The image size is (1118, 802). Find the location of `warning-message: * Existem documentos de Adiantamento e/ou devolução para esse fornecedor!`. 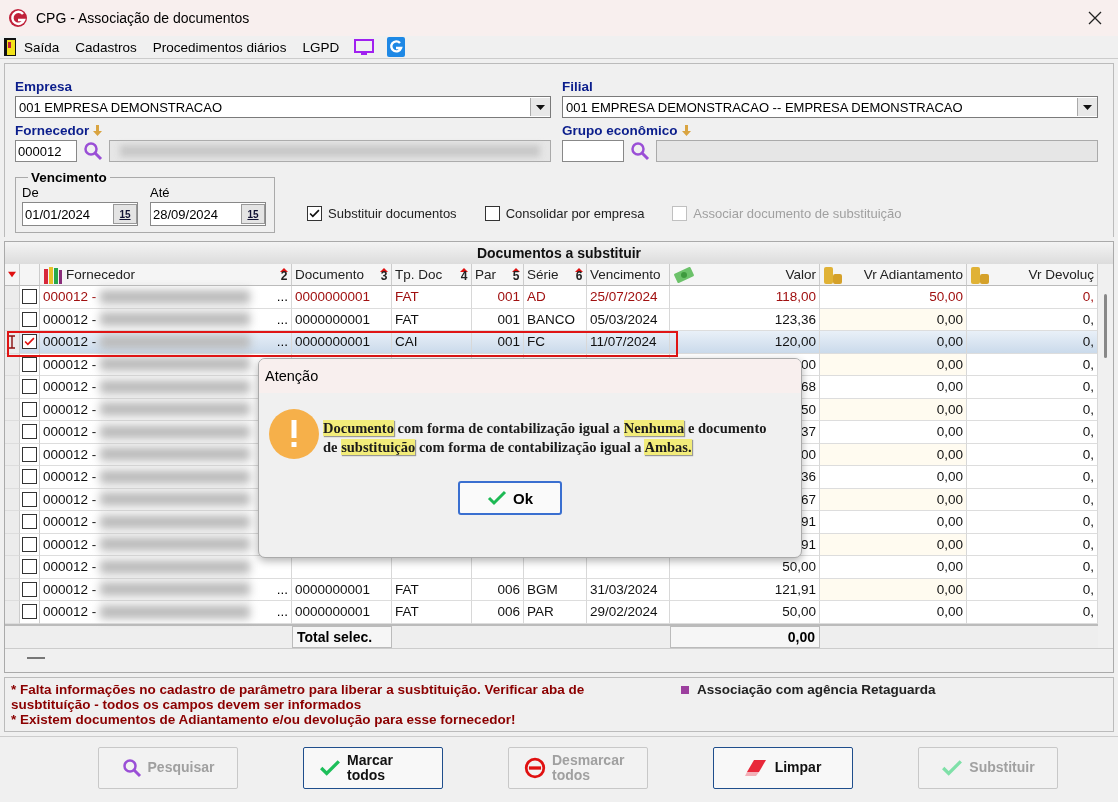

warning-message: * Existem documentos de Adiantamento e/ou devolução para esse fornecedor! is located at coordinates (264, 719).